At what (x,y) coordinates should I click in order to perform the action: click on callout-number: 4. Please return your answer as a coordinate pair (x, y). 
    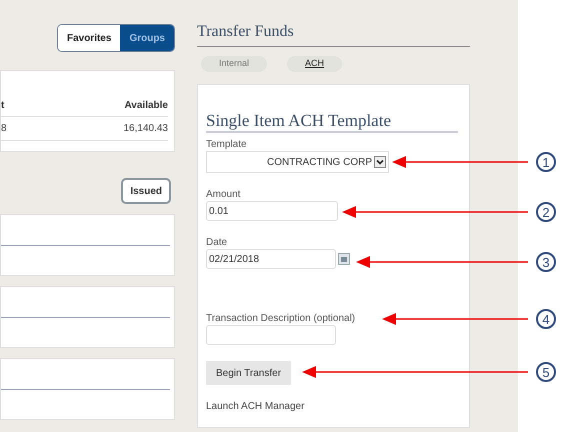
    Looking at the image, I should click on (546, 319).